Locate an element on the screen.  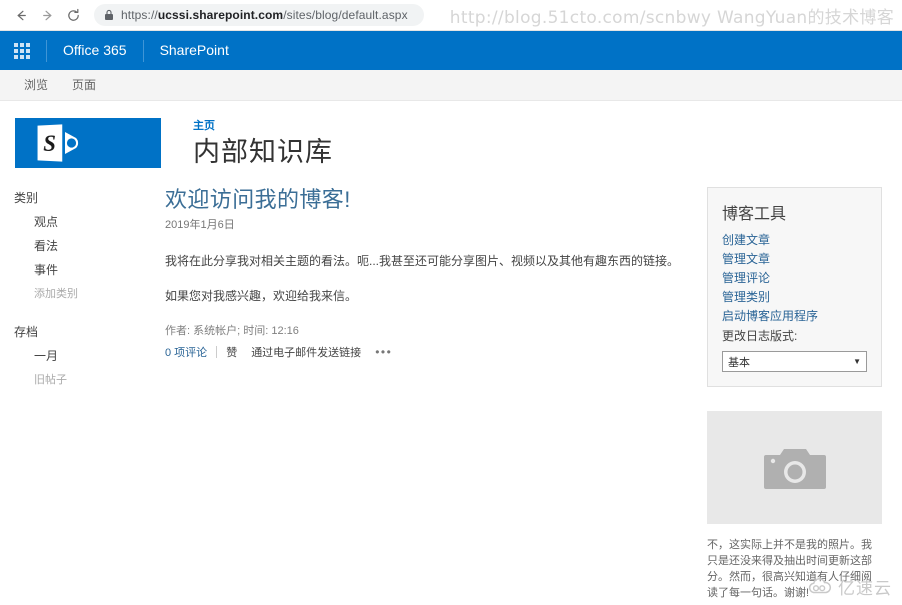
layout-select: 基本 ▼ is located at coordinates (794, 361).